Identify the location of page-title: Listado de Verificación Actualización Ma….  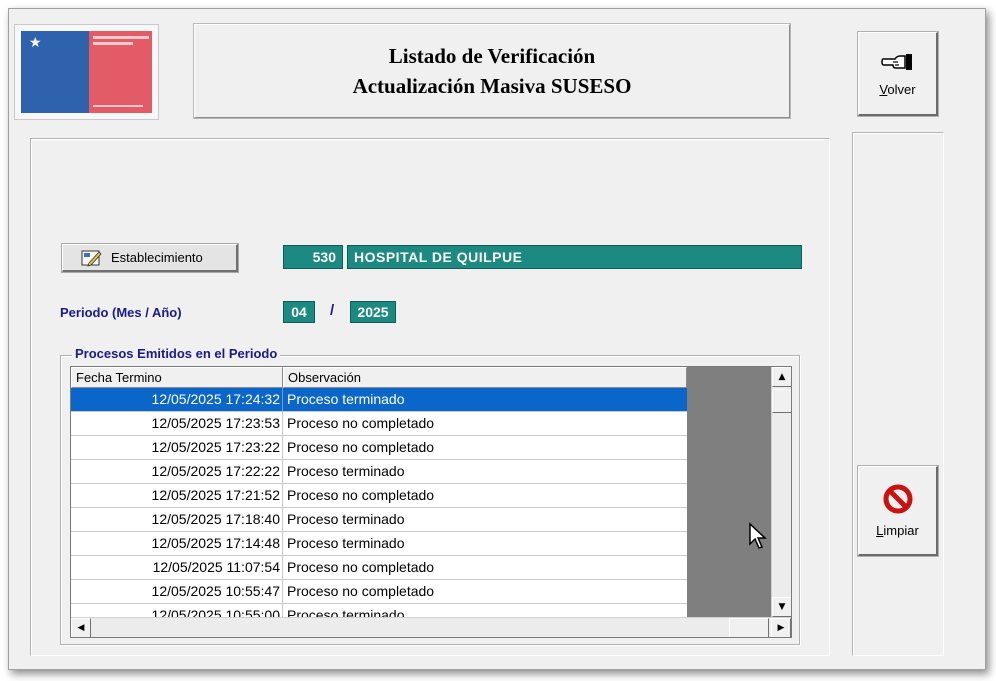
(492, 71).